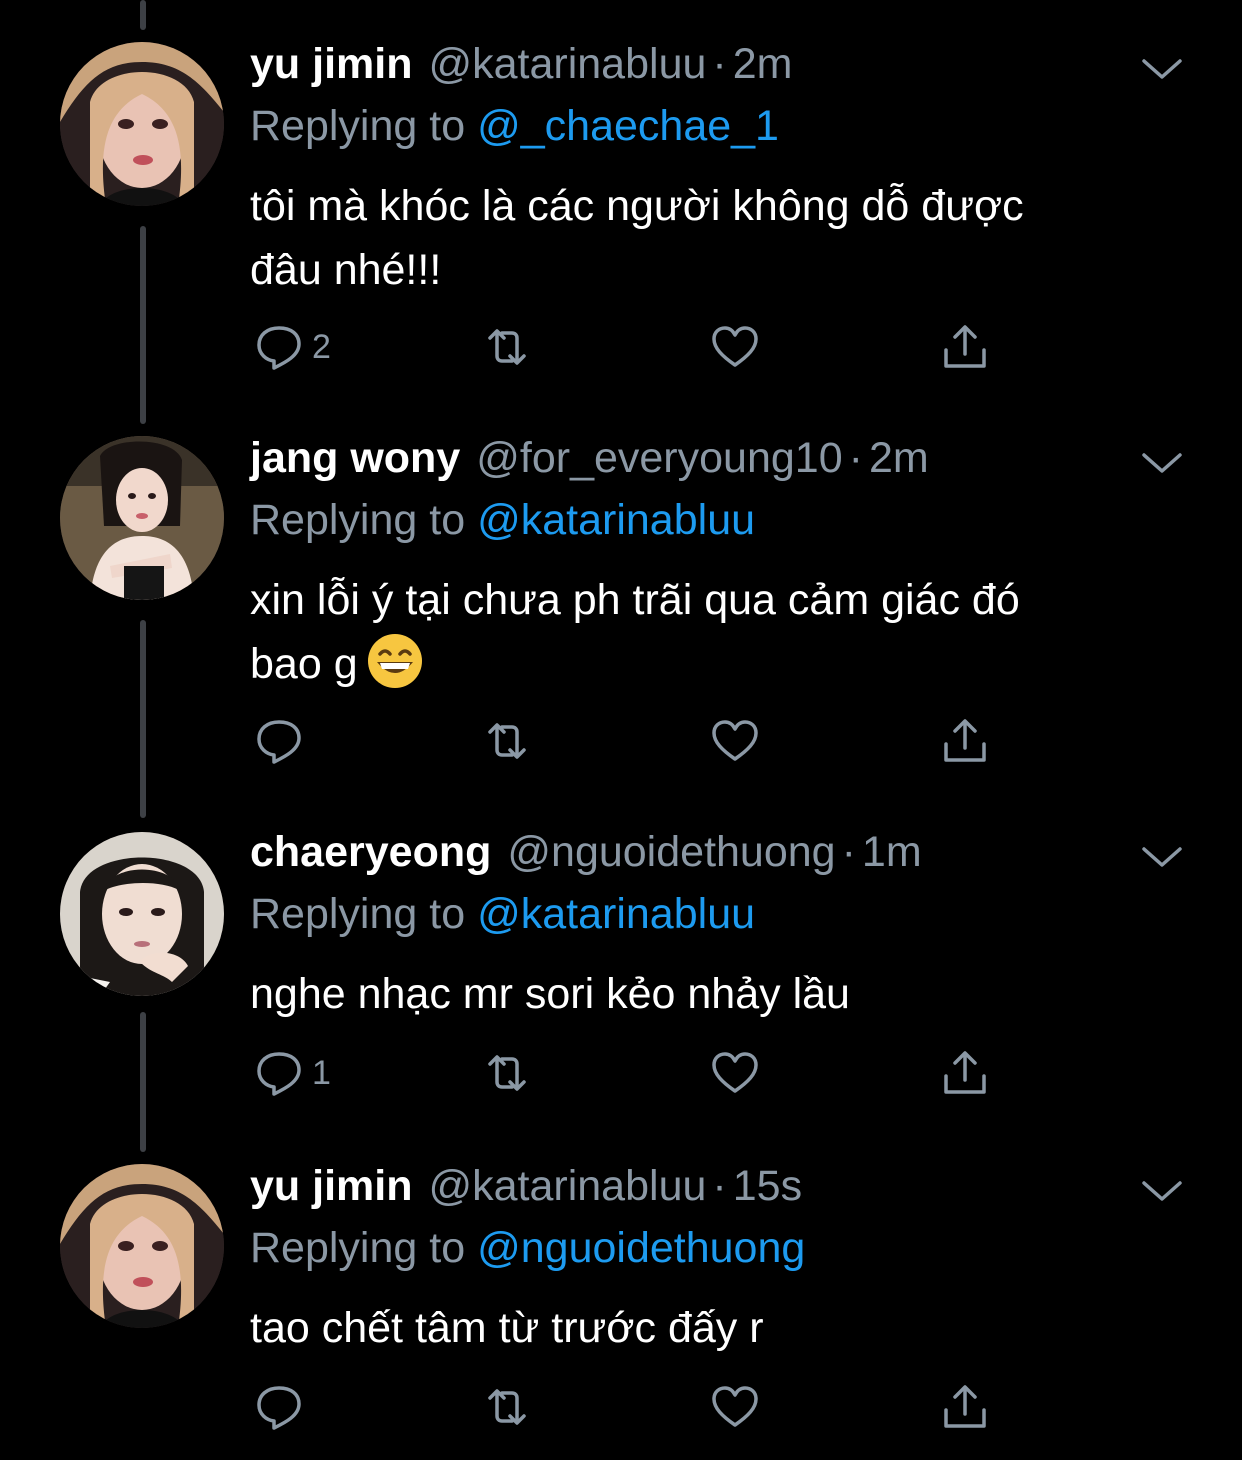  I want to click on tweet-header: jang wony @for_everyoung10 · 2m, so click(589, 464).